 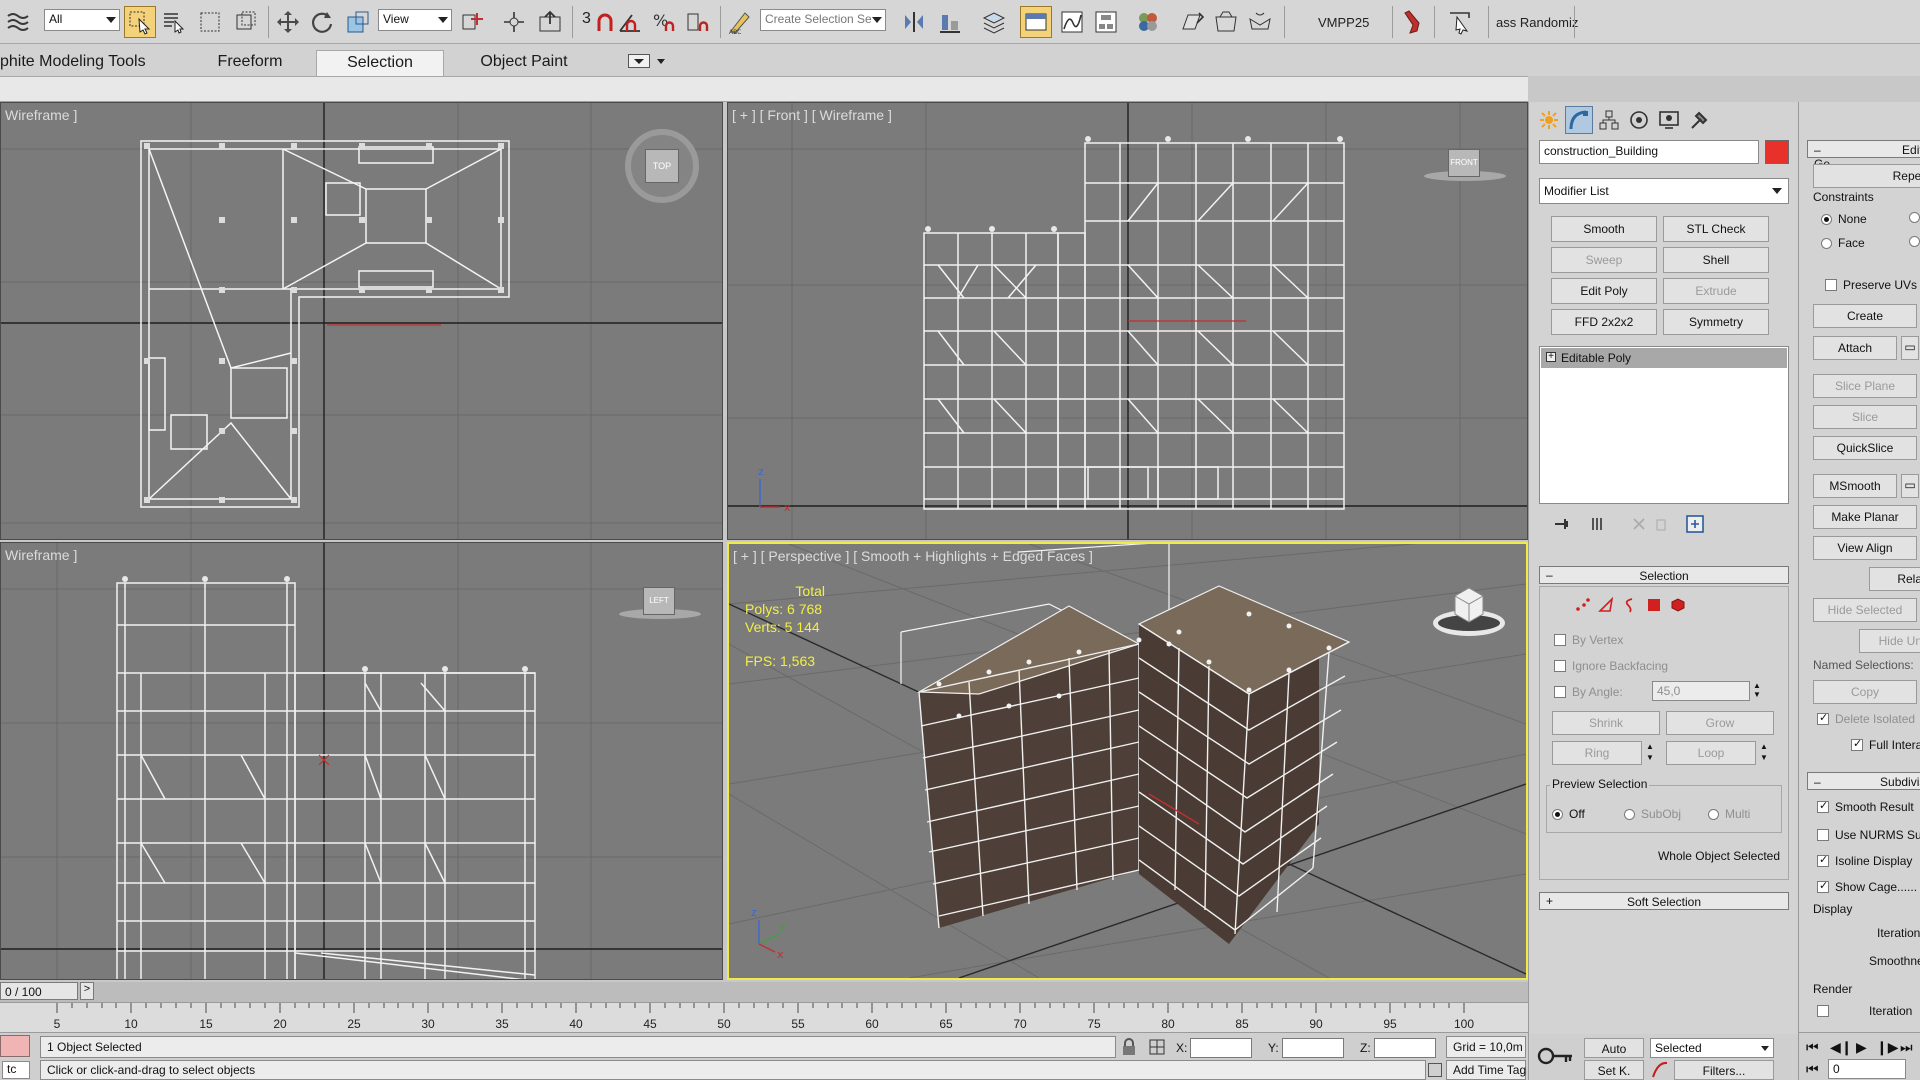 What do you see at coordinates (1652, 814) in the screenshot?
I see `preview-subobj-radio: SubObj` at bounding box center [1652, 814].